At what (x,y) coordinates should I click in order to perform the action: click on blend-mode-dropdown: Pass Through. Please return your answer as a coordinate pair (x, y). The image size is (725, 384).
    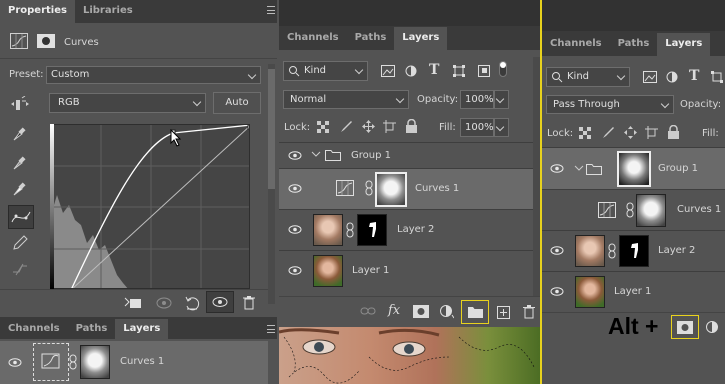
    Looking at the image, I should click on (610, 104).